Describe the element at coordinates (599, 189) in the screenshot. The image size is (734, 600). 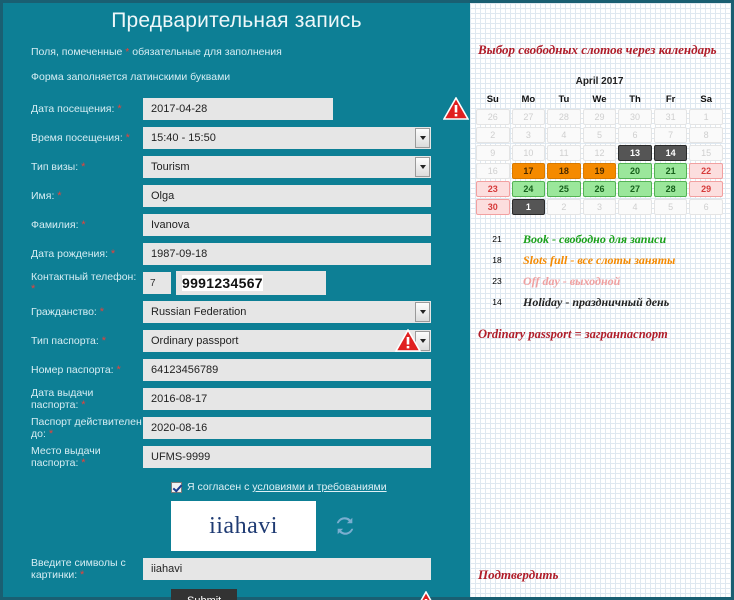
I see `calendar-day-cell: 26` at that location.